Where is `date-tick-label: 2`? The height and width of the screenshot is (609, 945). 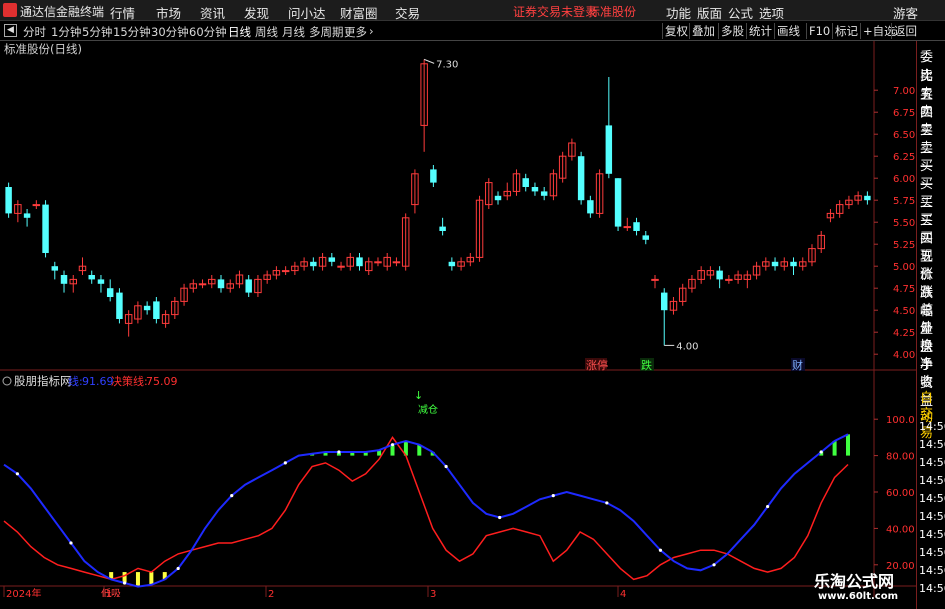
date-tick-label: 2 is located at coordinates (271, 593).